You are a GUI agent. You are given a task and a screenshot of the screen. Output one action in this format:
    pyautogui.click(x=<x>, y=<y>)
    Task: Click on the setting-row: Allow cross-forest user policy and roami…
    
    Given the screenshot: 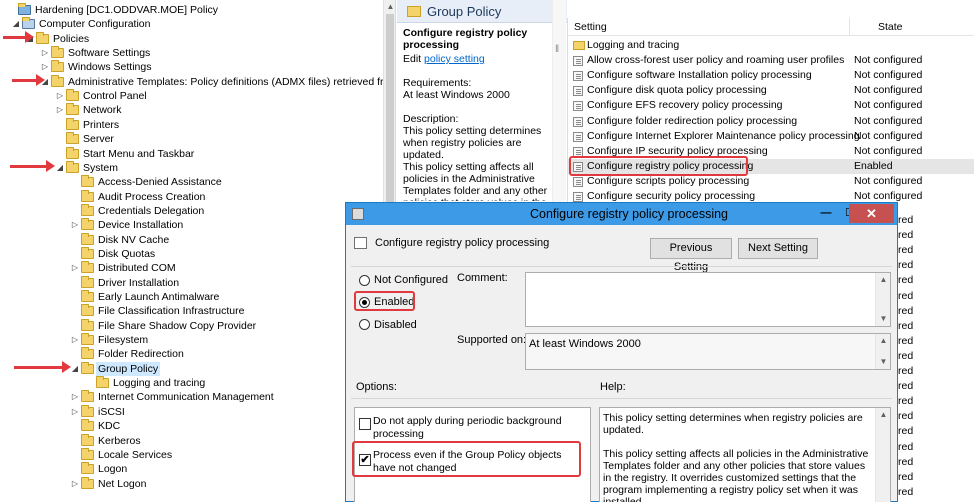 What is the action you would take?
    pyautogui.click(x=771, y=60)
    